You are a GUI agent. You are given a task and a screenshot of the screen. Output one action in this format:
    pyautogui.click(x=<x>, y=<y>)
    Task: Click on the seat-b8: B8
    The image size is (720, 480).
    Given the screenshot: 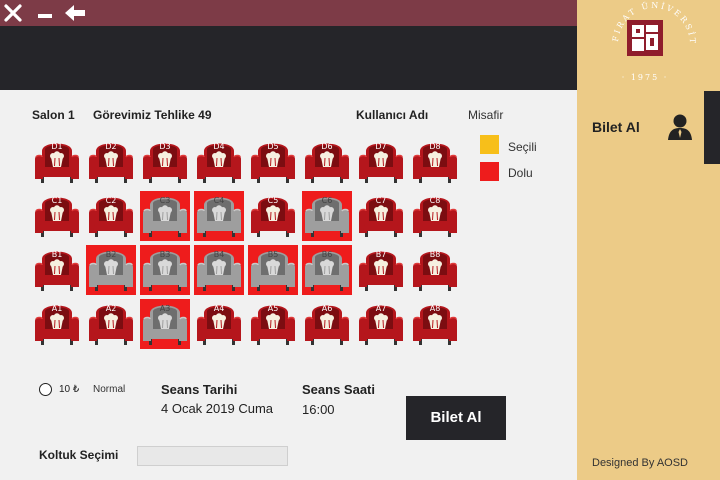 What is the action you would take?
    pyautogui.click(x=435, y=270)
    